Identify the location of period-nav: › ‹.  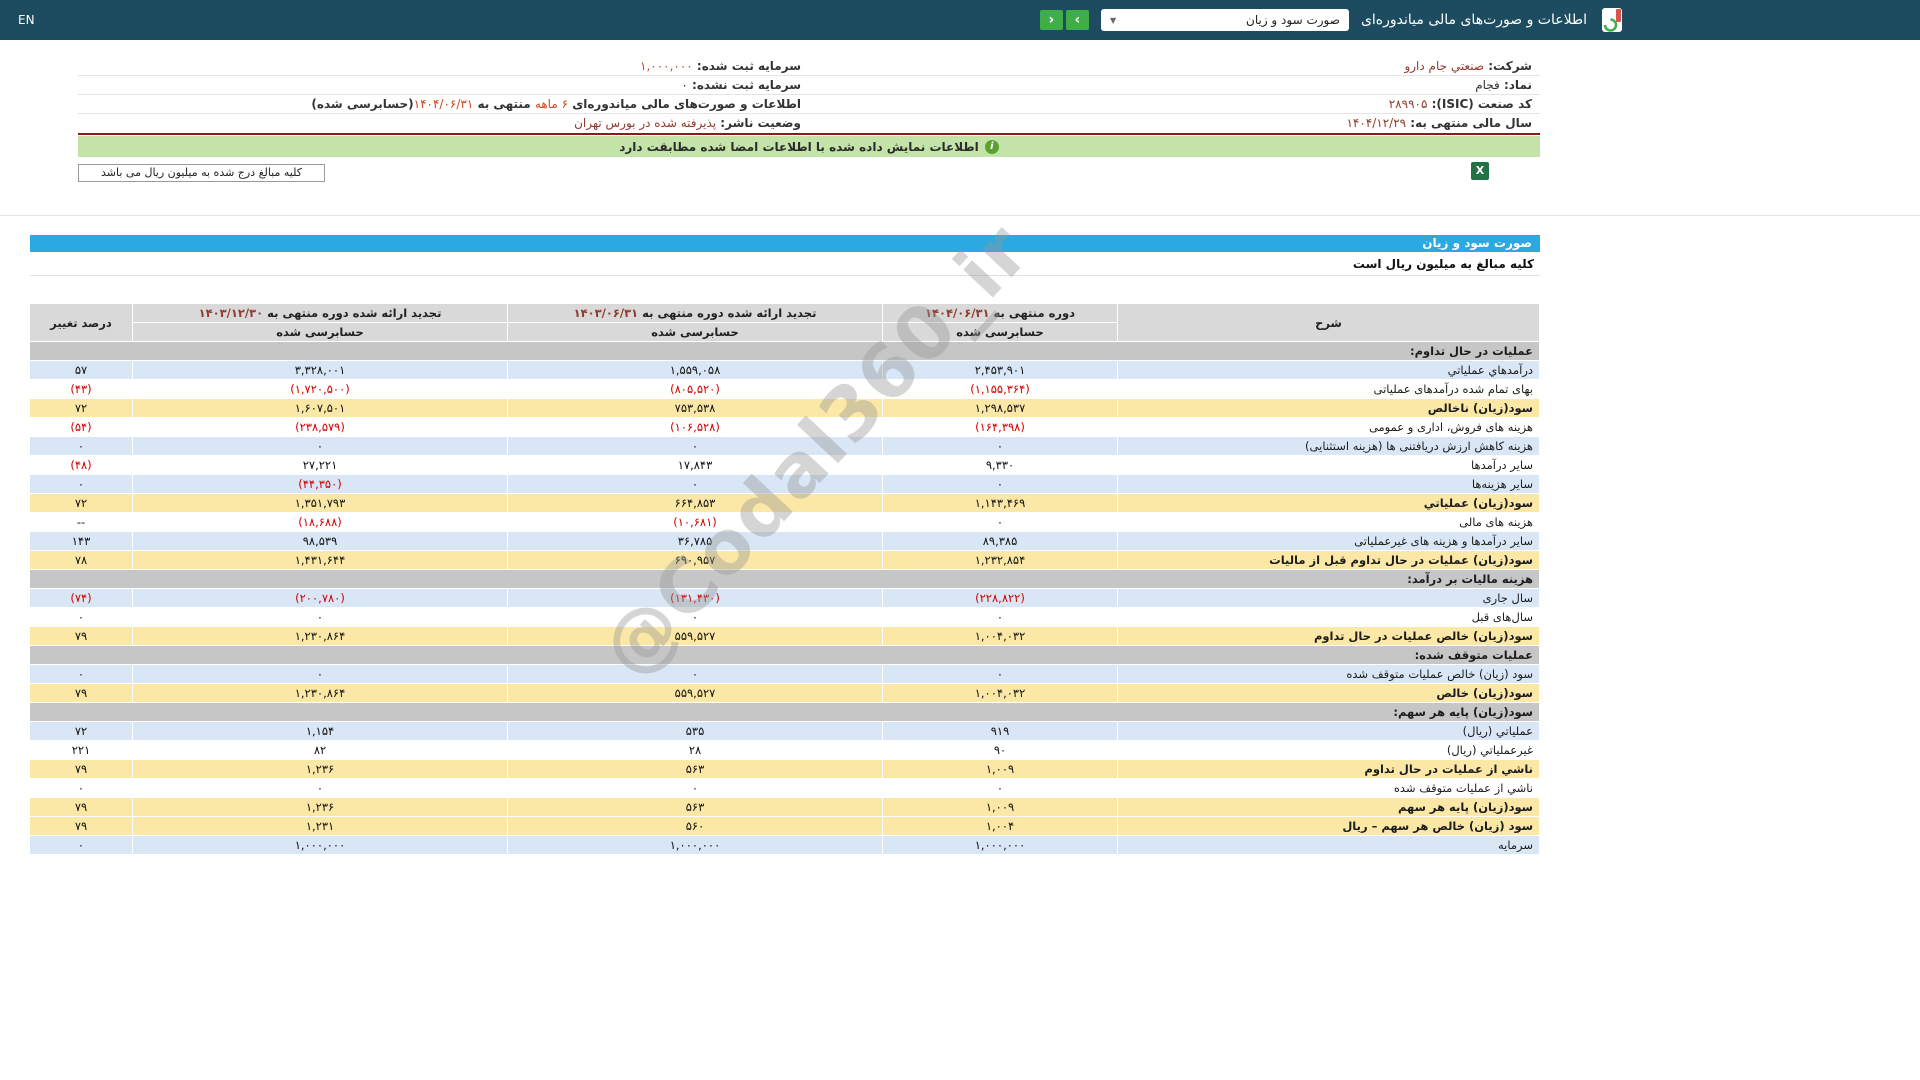
(1064, 20).